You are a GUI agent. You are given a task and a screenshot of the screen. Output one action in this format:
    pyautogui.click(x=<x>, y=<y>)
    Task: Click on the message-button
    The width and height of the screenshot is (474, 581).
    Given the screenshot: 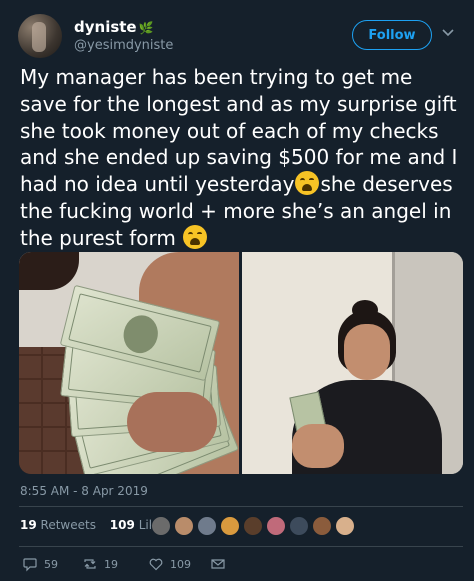 What is the action you would take?
    pyautogui.click(x=218, y=564)
    